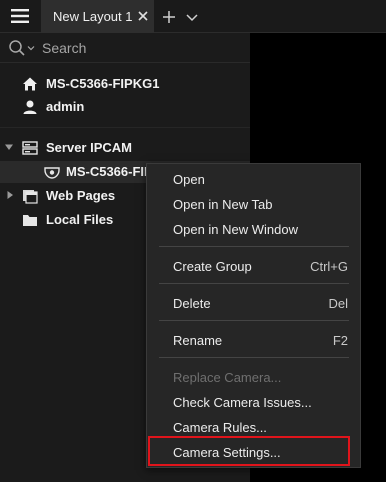  What do you see at coordinates (103, 83) in the screenshot?
I see `system-name: MS-C5366-FIPKG1` at bounding box center [103, 83].